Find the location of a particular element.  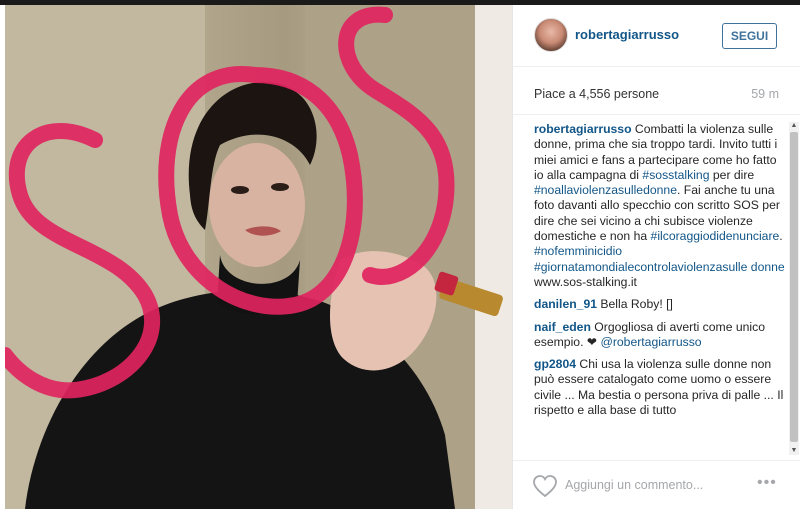

caption-text: . is located at coordinates (781, 236).